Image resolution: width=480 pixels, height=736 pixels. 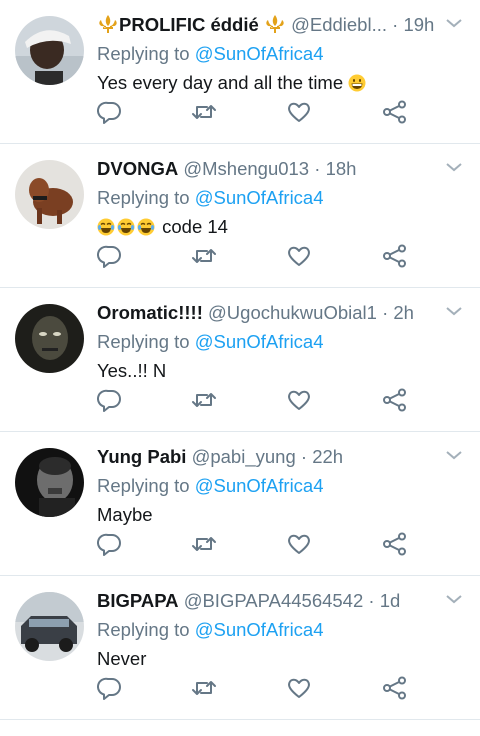 What do you see at coordinates (122, 658) in the screenshot?
I see `tweet-text: Never` at bounding box center [122, 658].